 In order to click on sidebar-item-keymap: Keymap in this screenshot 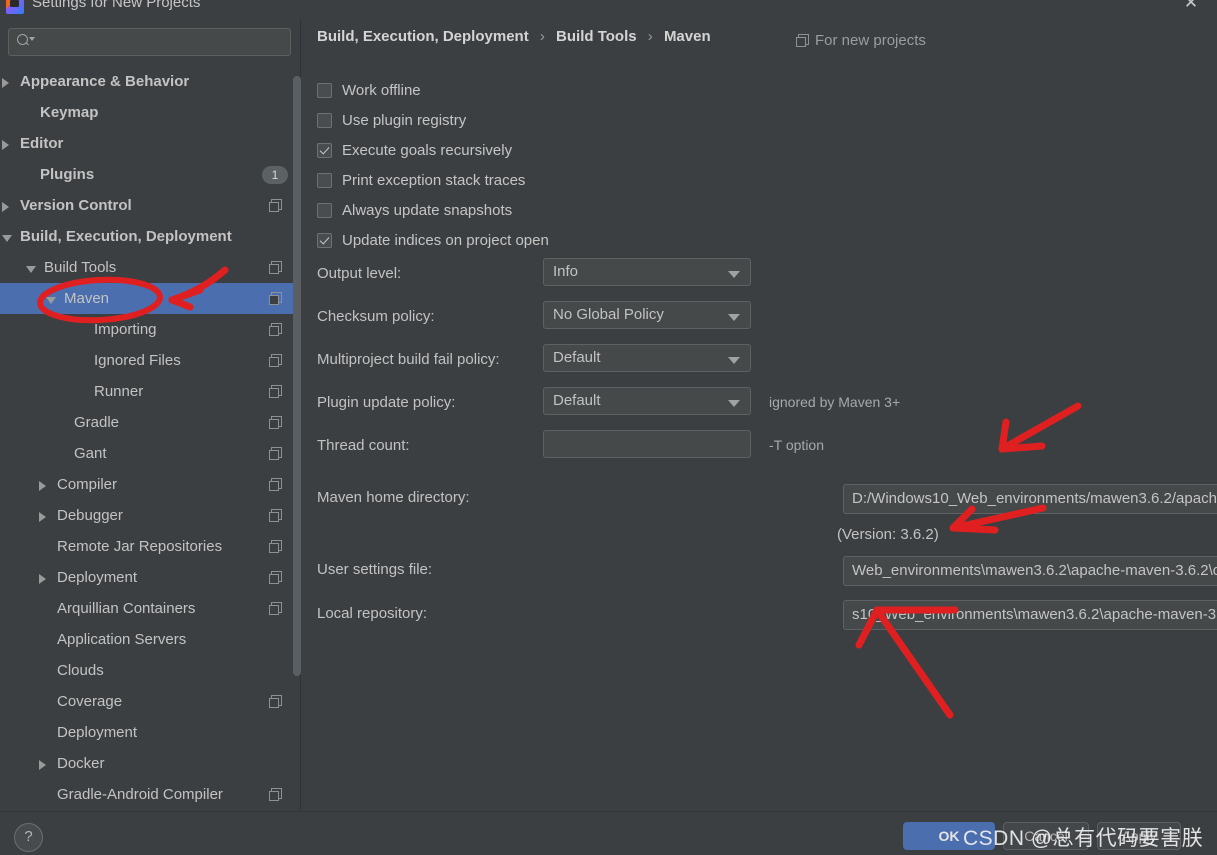, I will do `click(150, 112)`.